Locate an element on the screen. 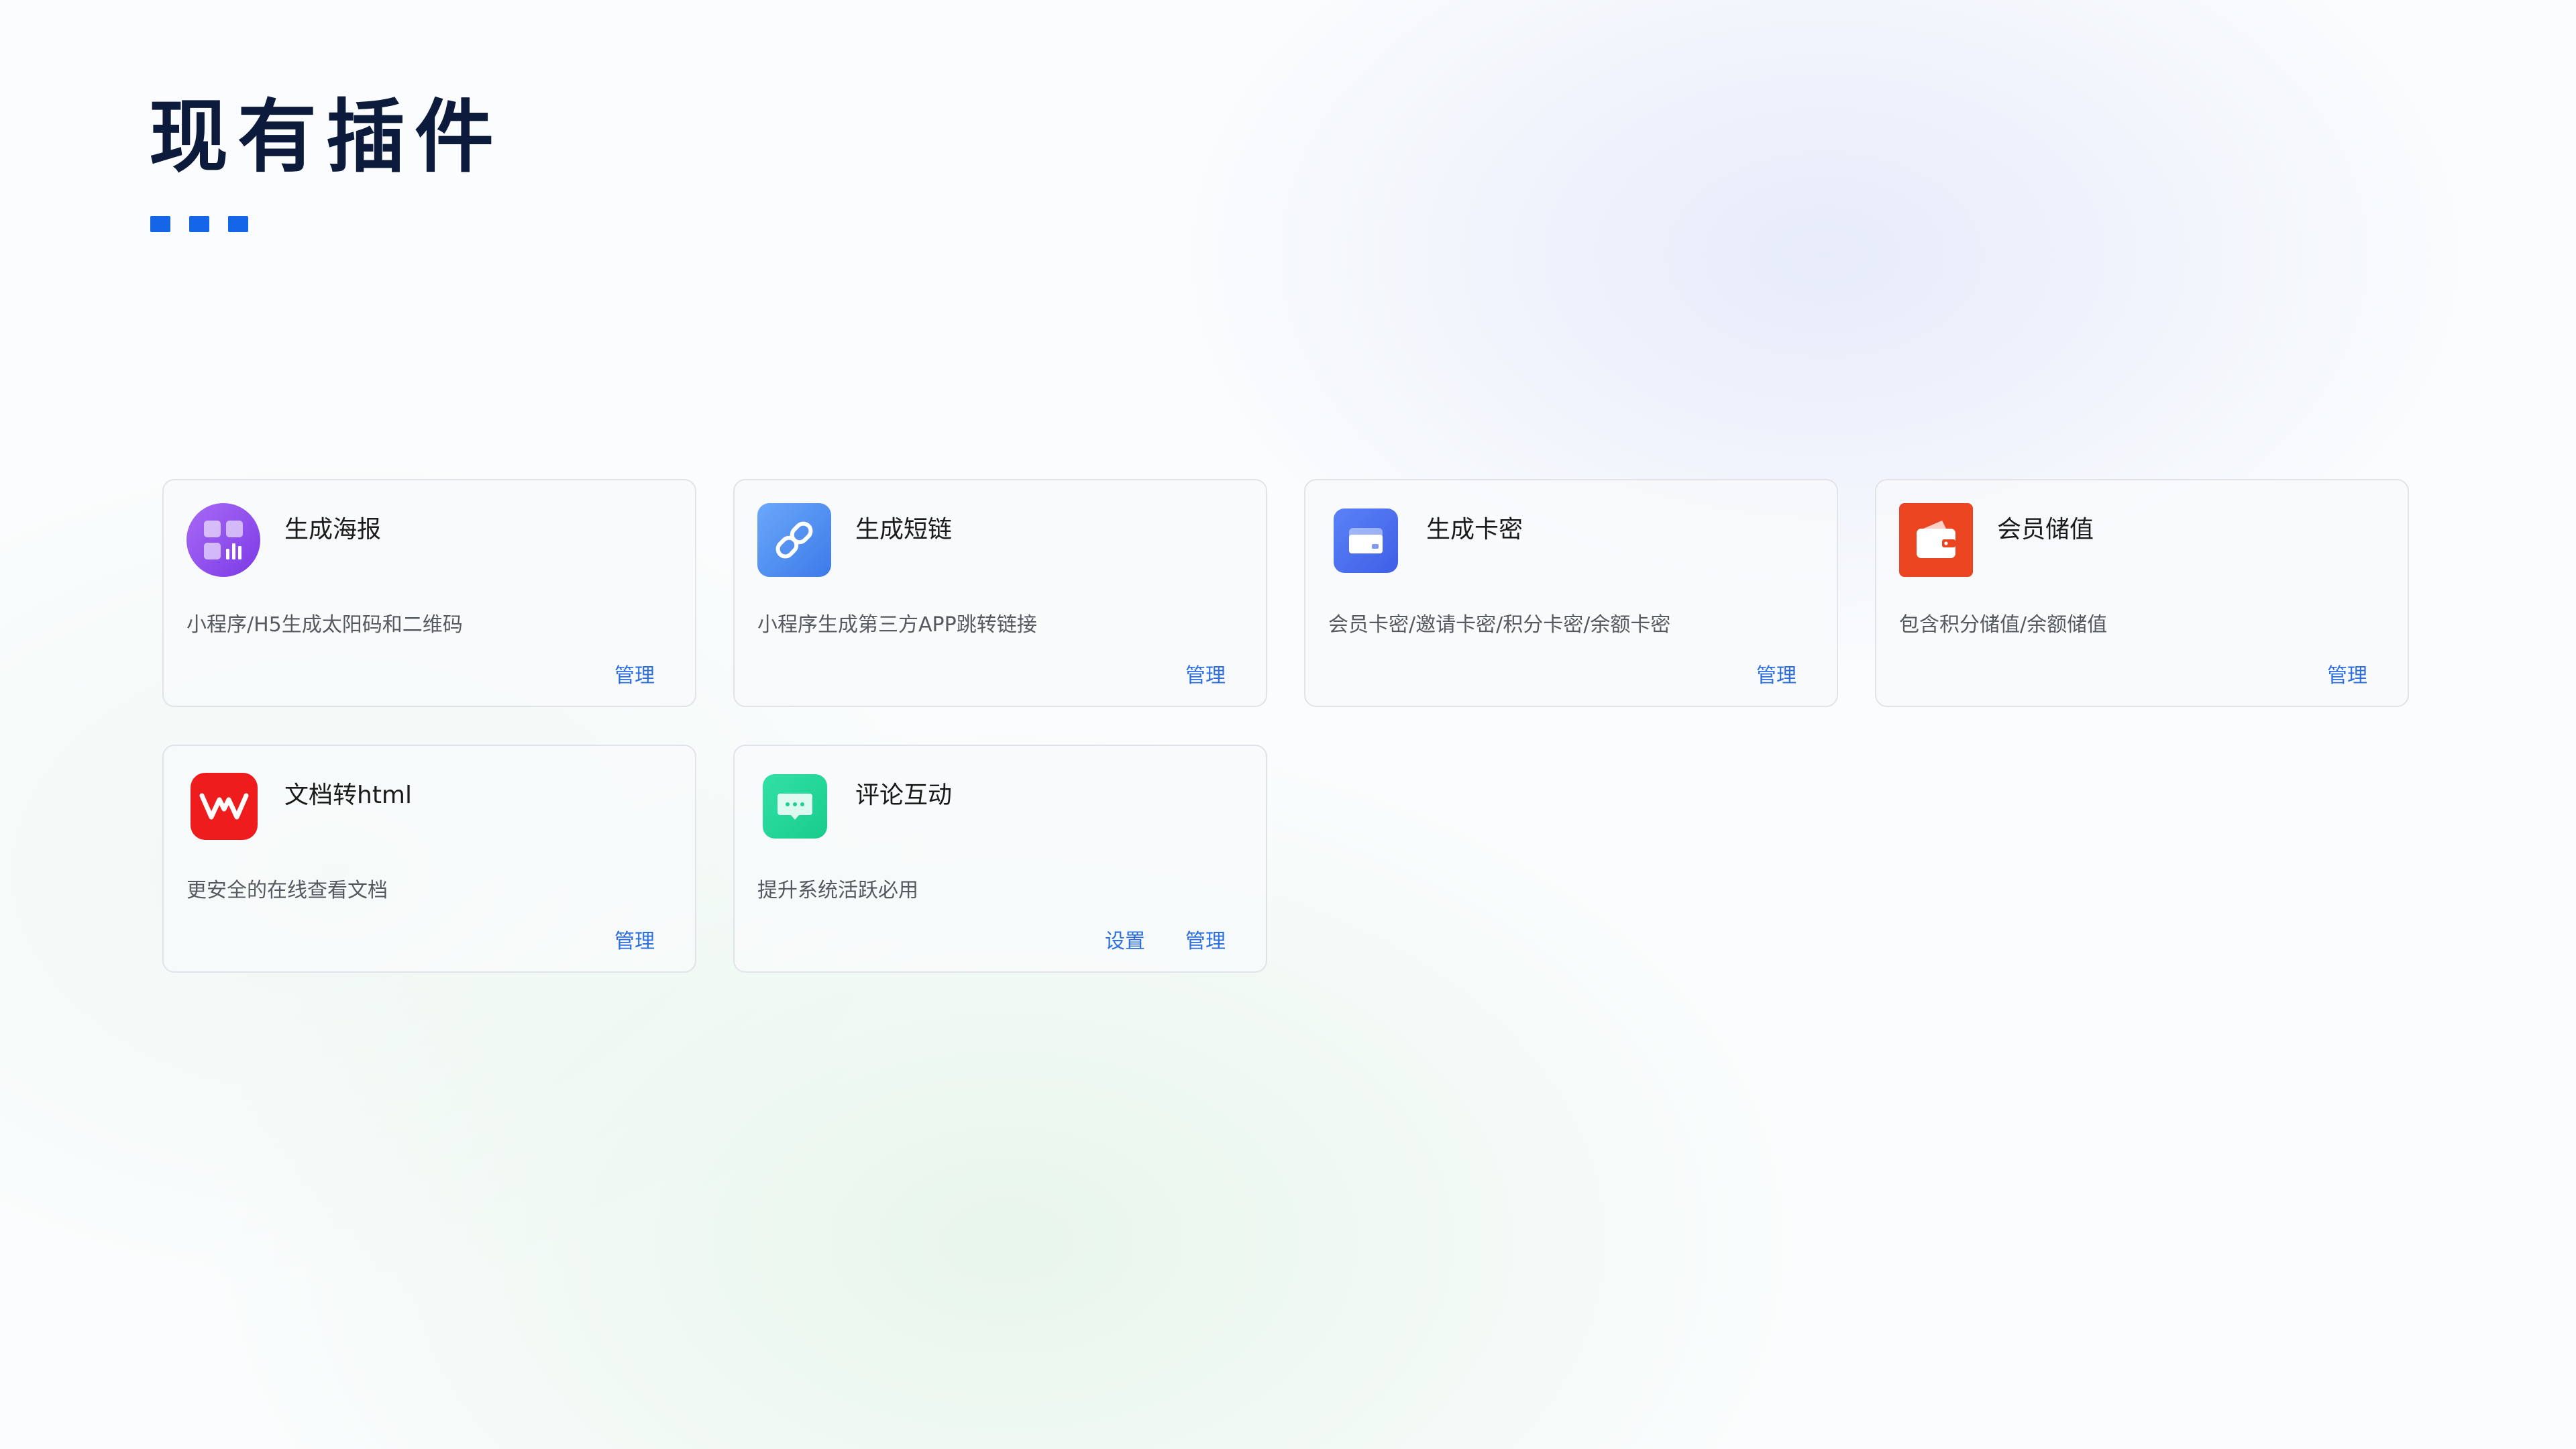 This screenshot has height=1449, width=2576. plugin-description: 更安全的在线查看文档 is located at coordinates (287, 890).